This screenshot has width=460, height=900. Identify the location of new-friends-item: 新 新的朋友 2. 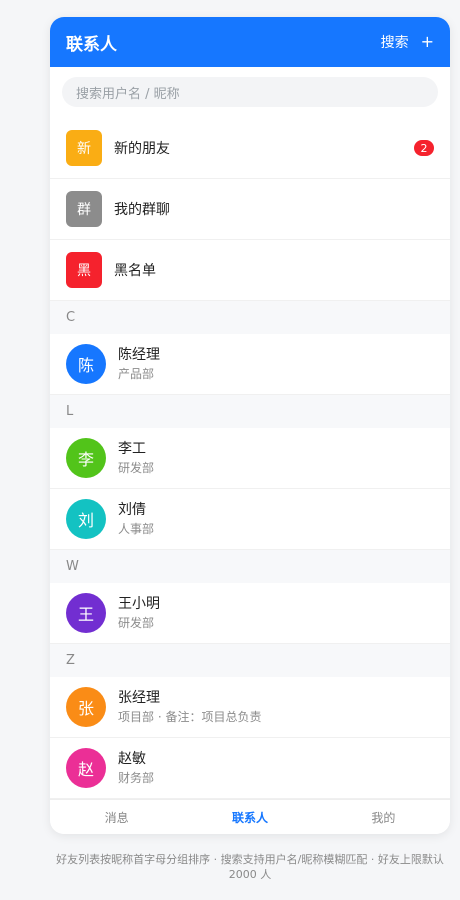
(250, 148).